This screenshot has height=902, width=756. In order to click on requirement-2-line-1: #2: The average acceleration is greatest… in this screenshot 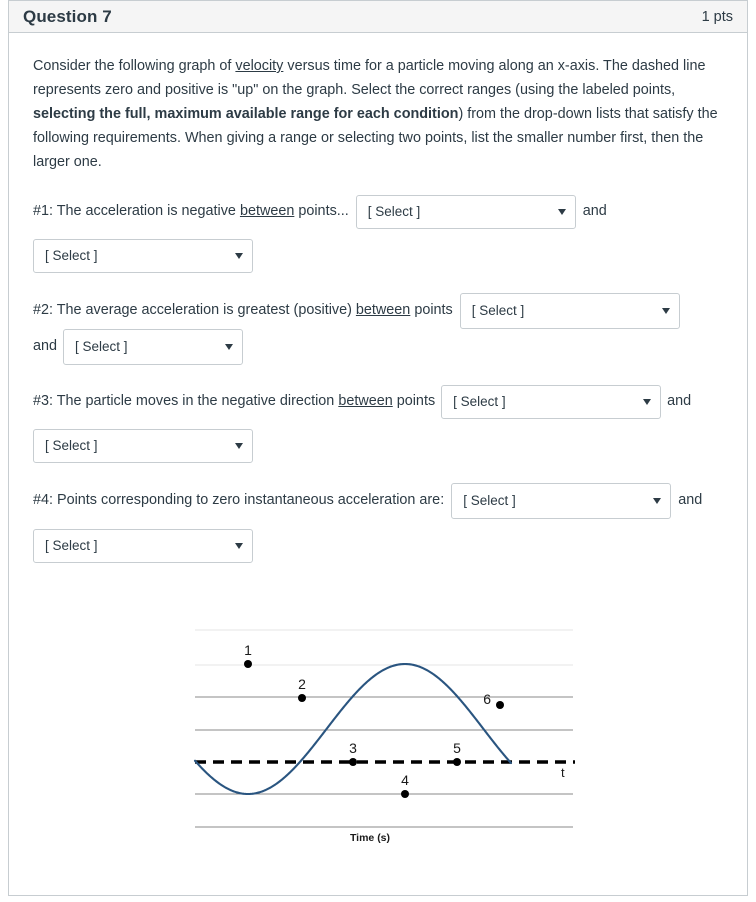, I will do `click(378, 310)`.